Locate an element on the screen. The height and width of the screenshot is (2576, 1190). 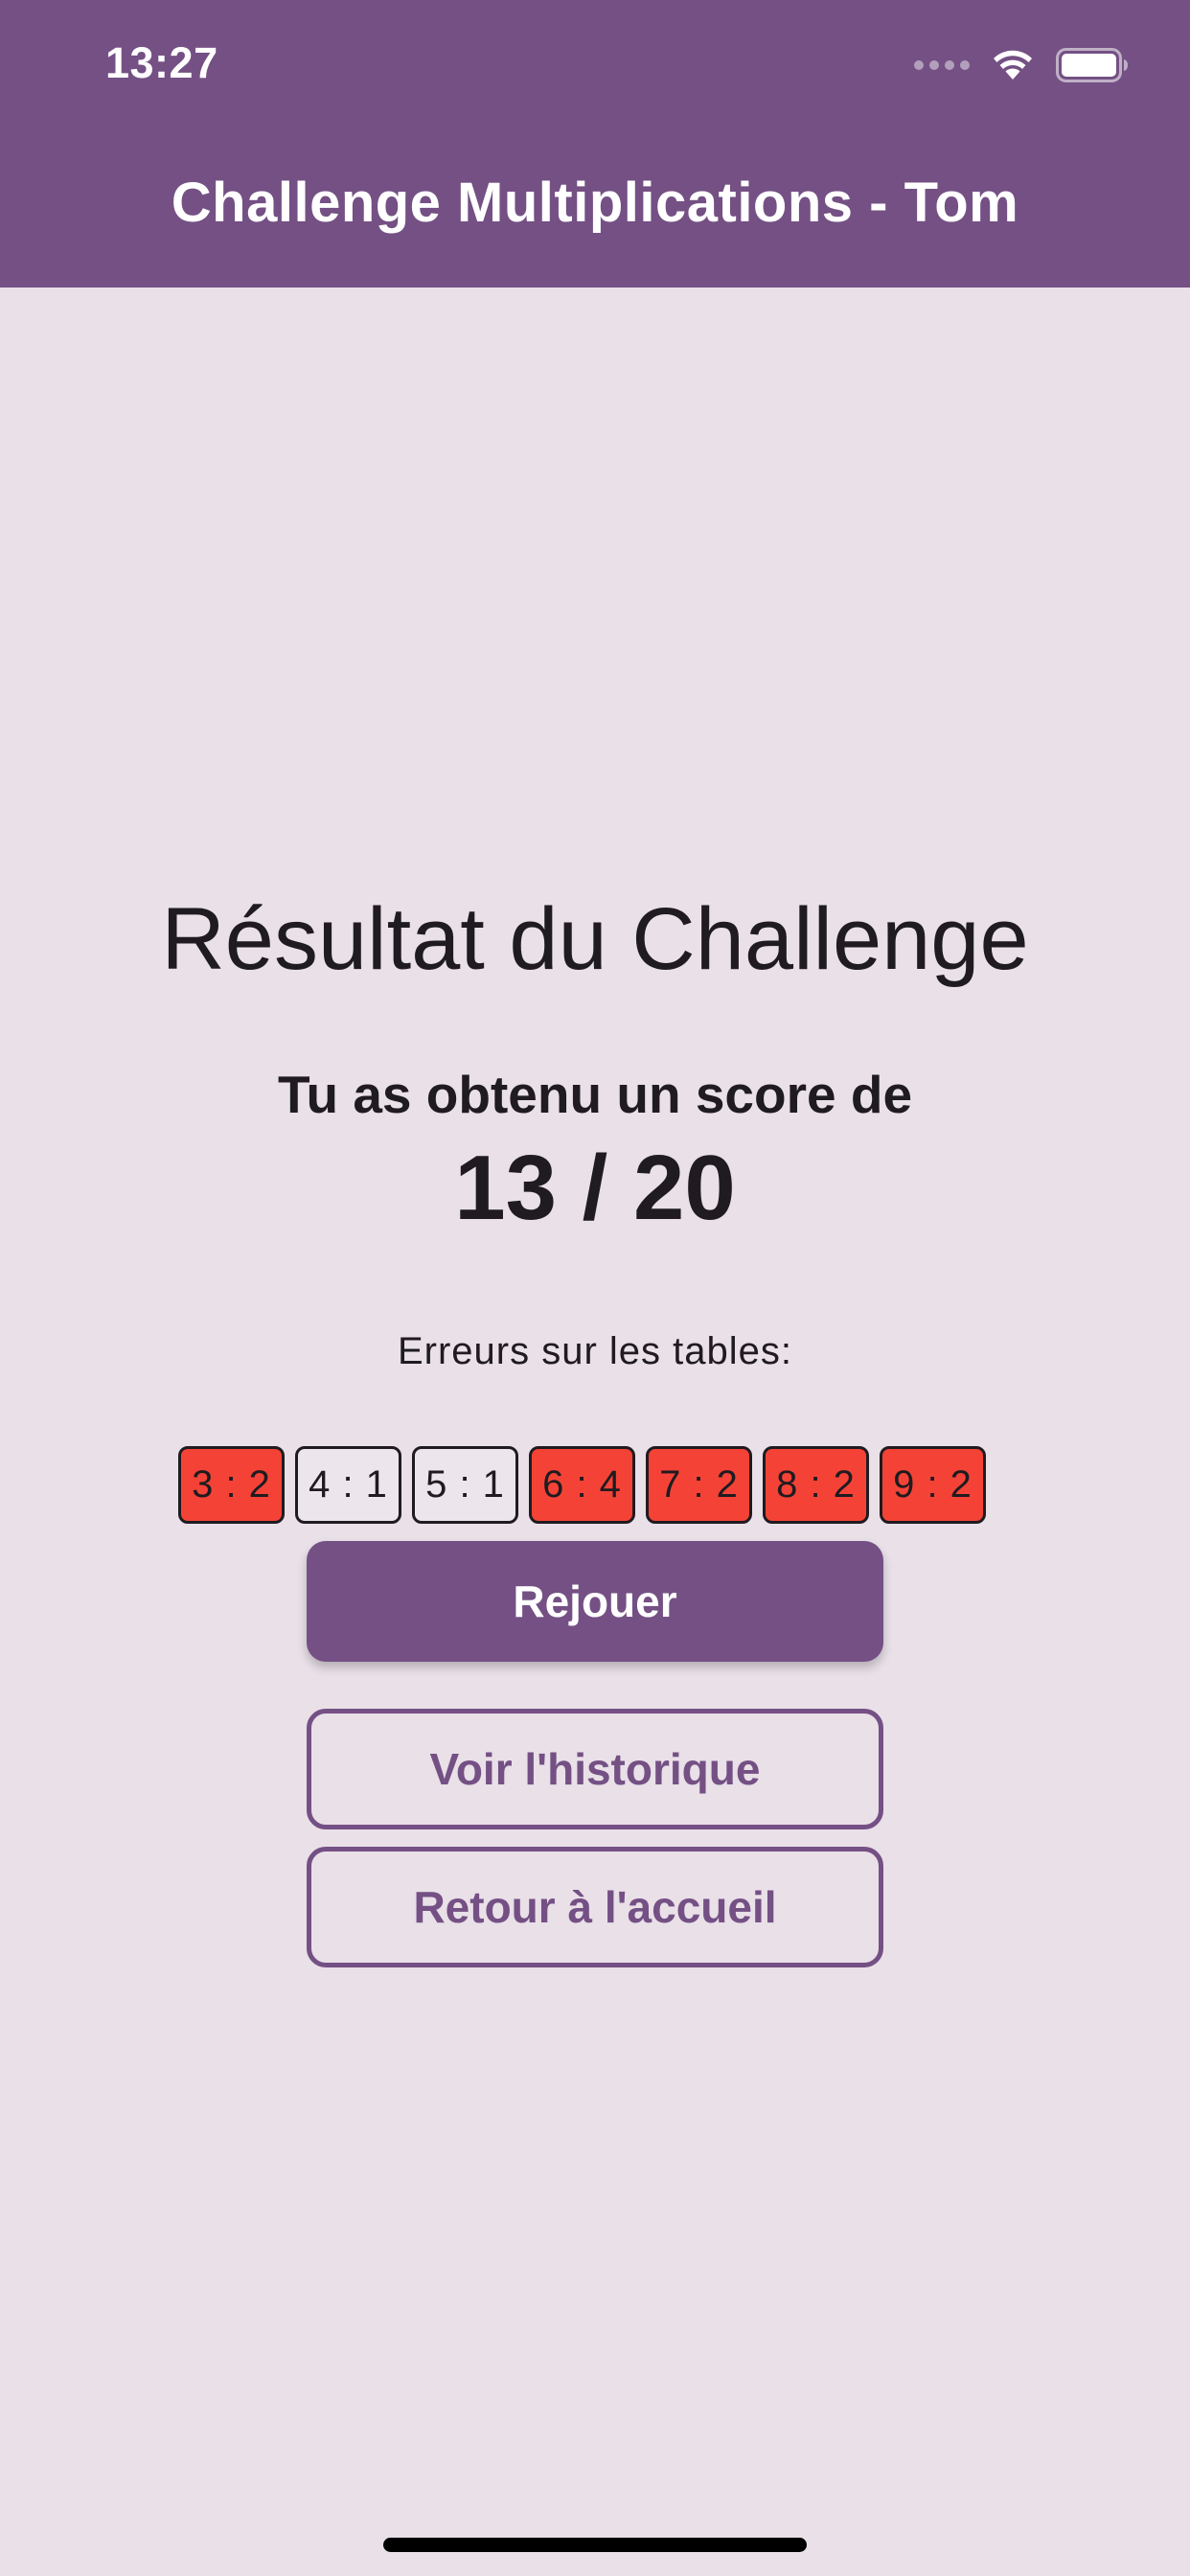
history-button: Voir l'historique is located at coordinates (595, 1769).